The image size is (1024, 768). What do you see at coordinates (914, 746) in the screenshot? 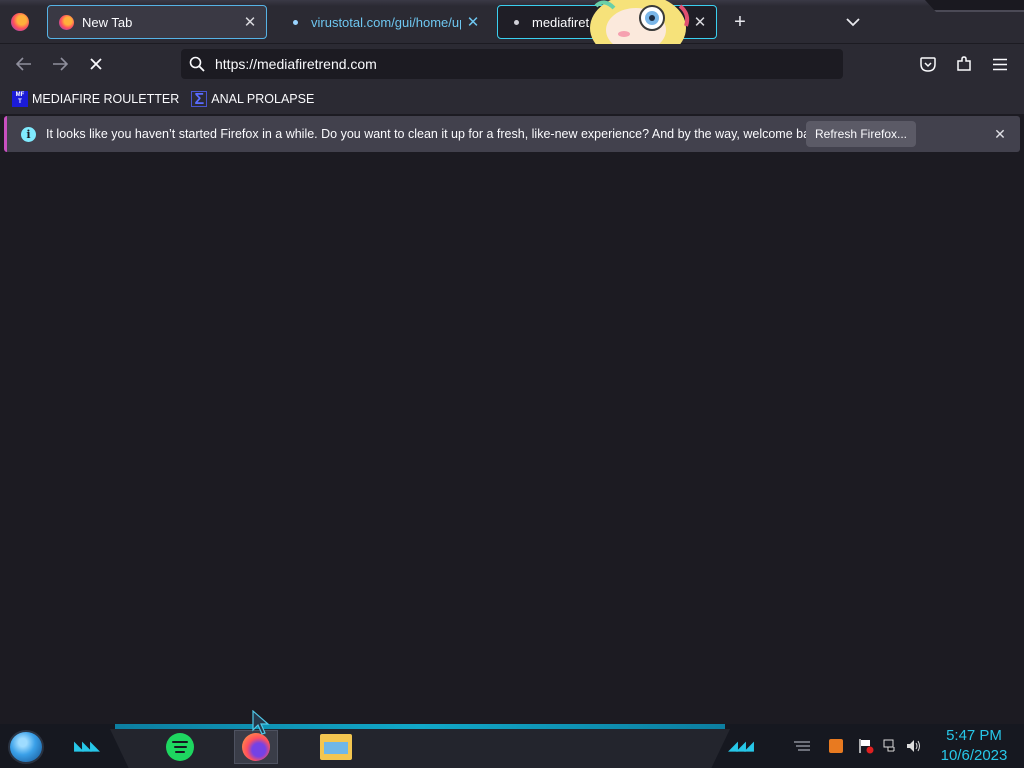
I see `volume-icon` at bounding box center [914, 746].